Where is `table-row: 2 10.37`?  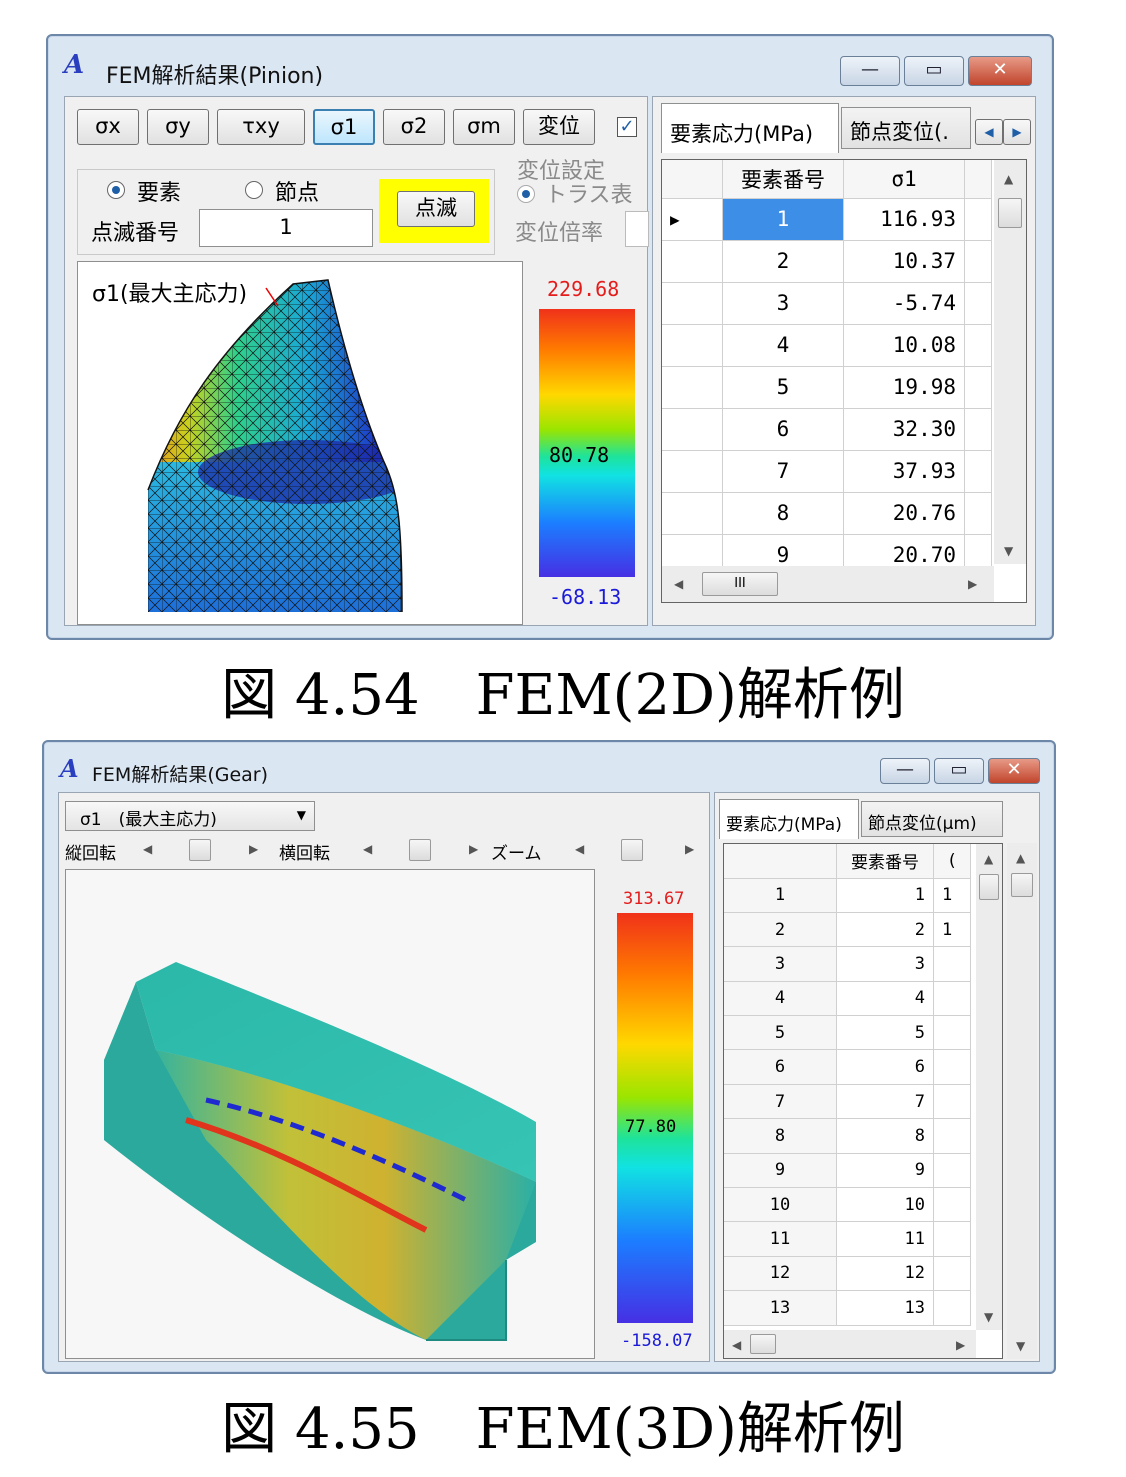 table-row: 2 10.37 is located at coordinates (827, 261).